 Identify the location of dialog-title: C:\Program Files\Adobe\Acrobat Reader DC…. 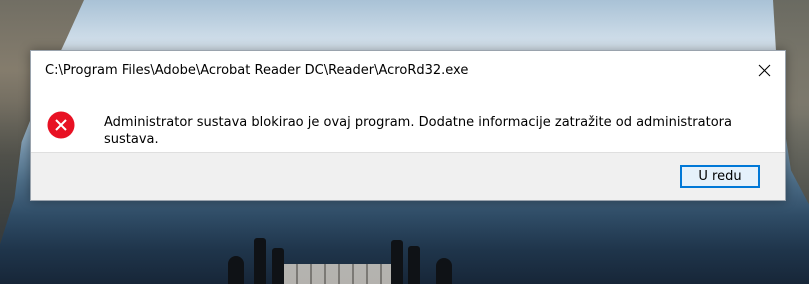
(257, 70).